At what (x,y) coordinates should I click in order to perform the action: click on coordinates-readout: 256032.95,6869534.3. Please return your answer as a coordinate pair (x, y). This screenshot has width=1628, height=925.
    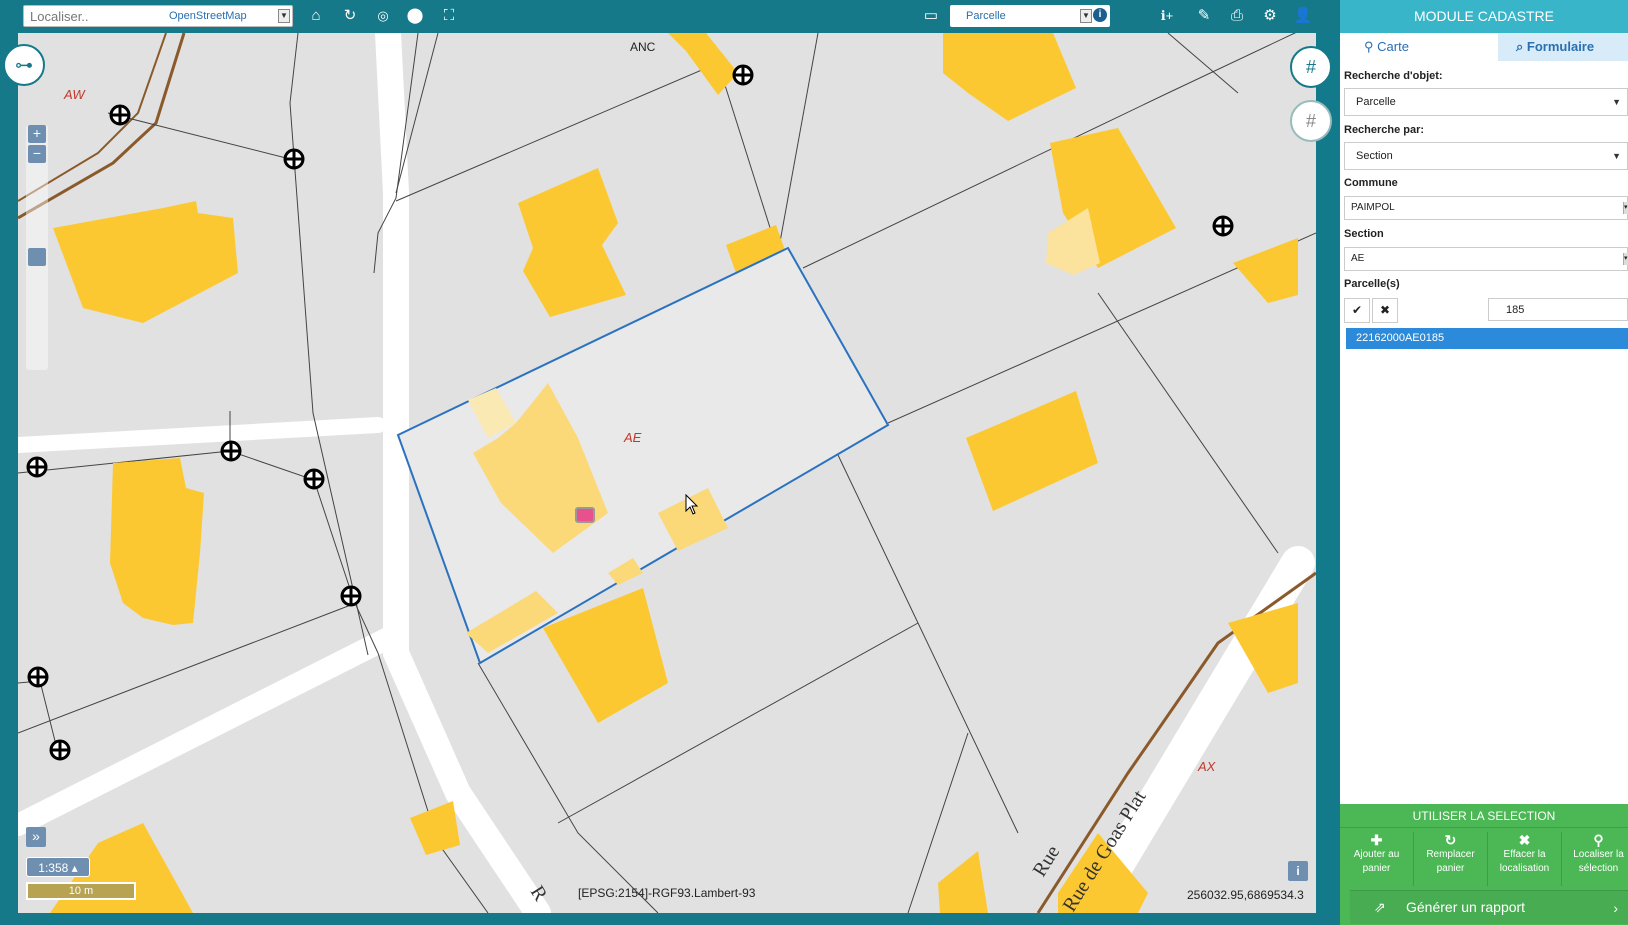
    Looking at the image, I should click on (1245, 895).